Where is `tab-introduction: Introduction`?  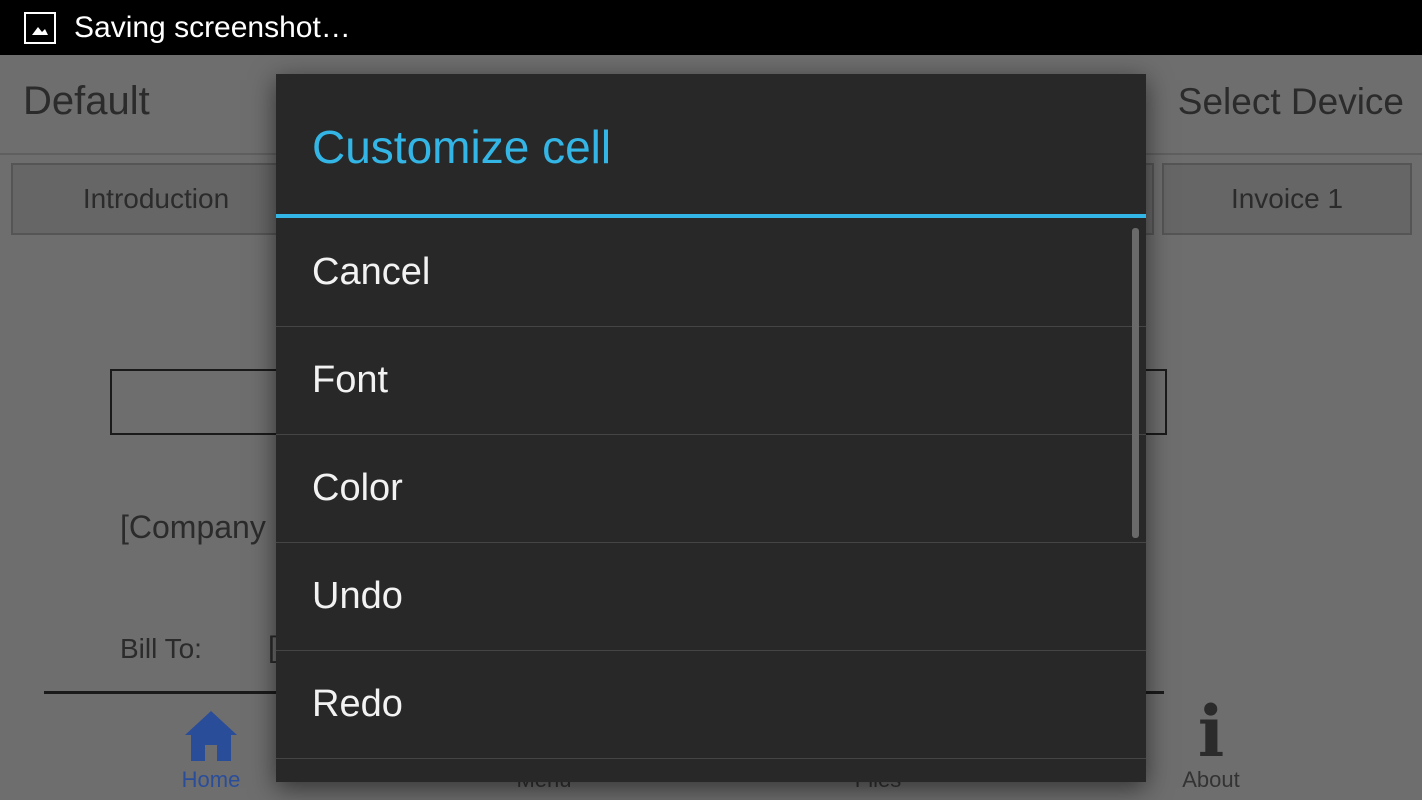 tab-introduction: Introduction is located at coordinates (156, 199).